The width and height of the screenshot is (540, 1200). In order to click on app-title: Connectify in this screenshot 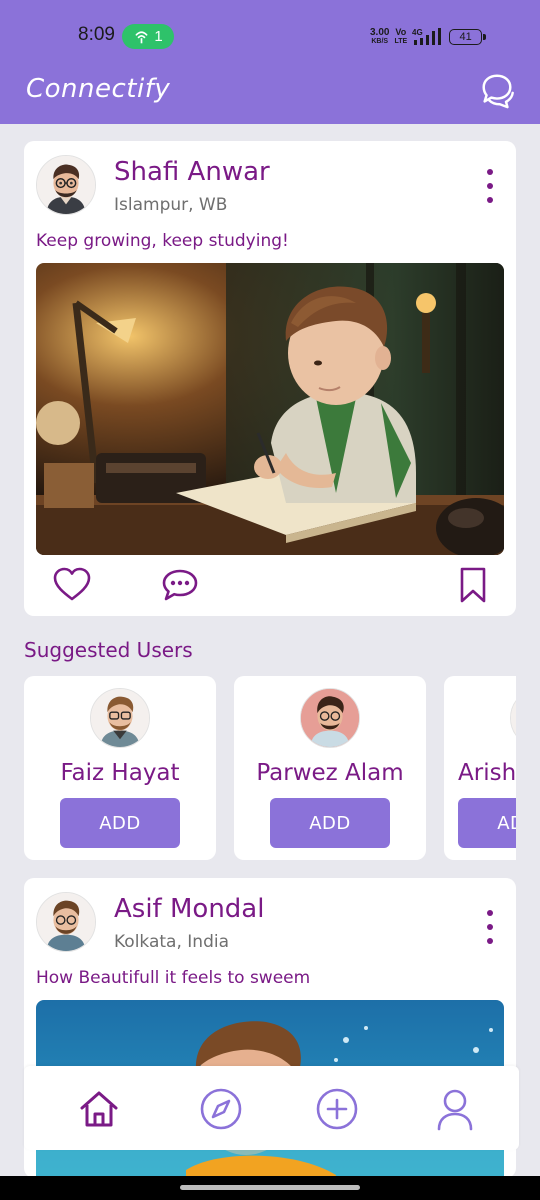, I will do `click(98, 89)`.